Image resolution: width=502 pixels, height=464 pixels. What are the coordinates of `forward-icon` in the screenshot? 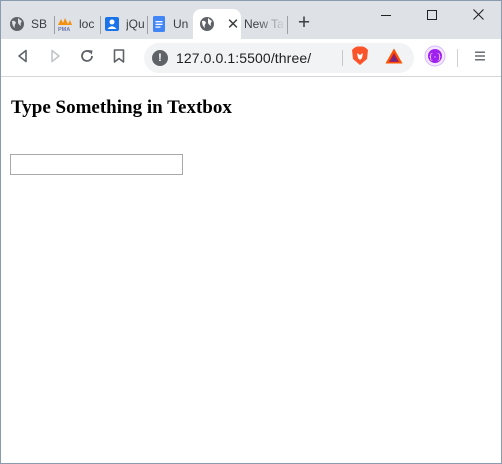 It's located at (55, 58).